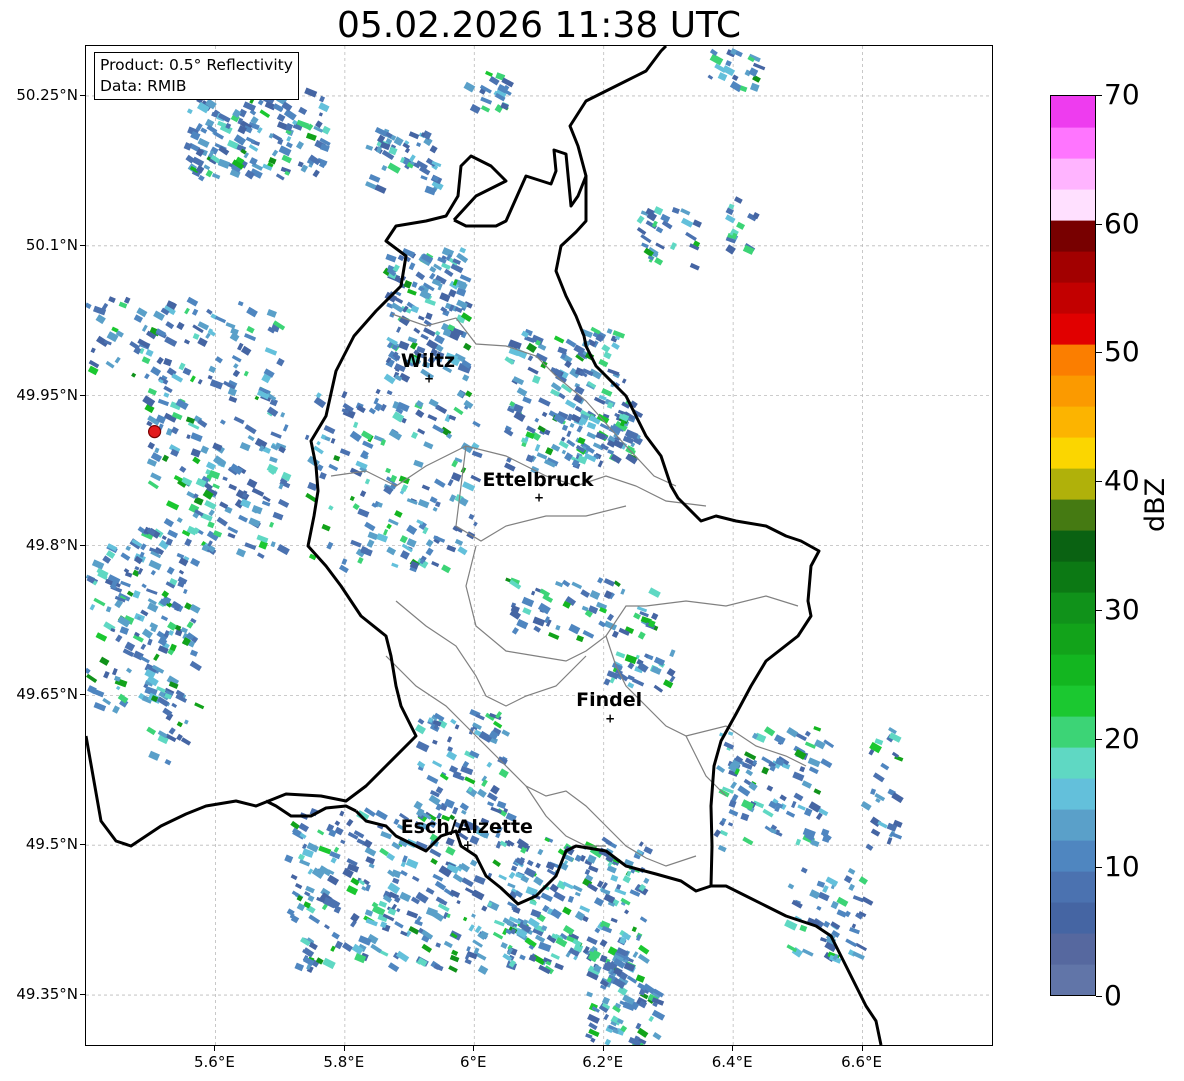  Describe the element at coordinates (47, 694) in the screenshot. I see `latitude-label: 49.65°N` at that location.